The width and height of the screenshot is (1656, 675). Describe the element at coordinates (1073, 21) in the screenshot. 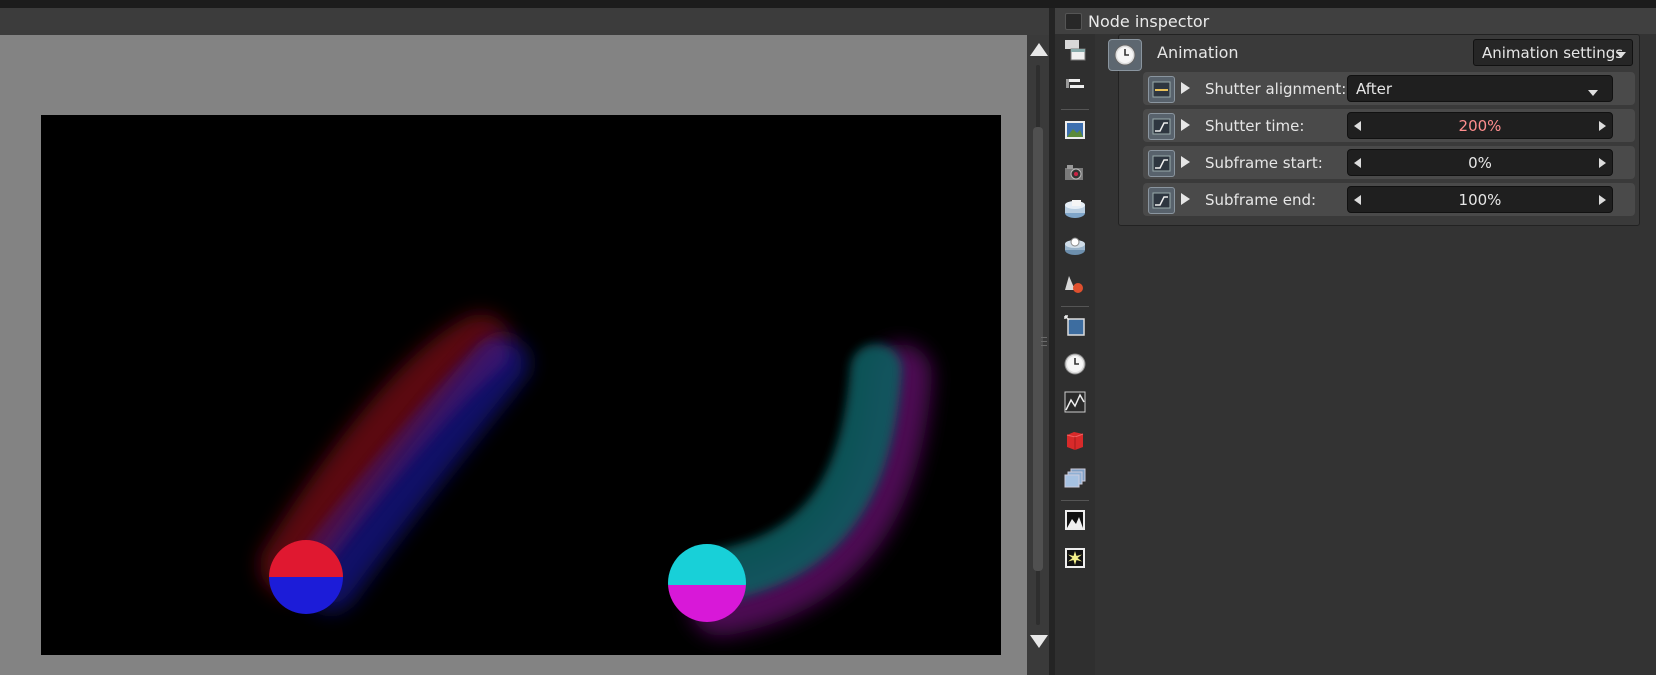

I see `inspector-checkbox` at that location.